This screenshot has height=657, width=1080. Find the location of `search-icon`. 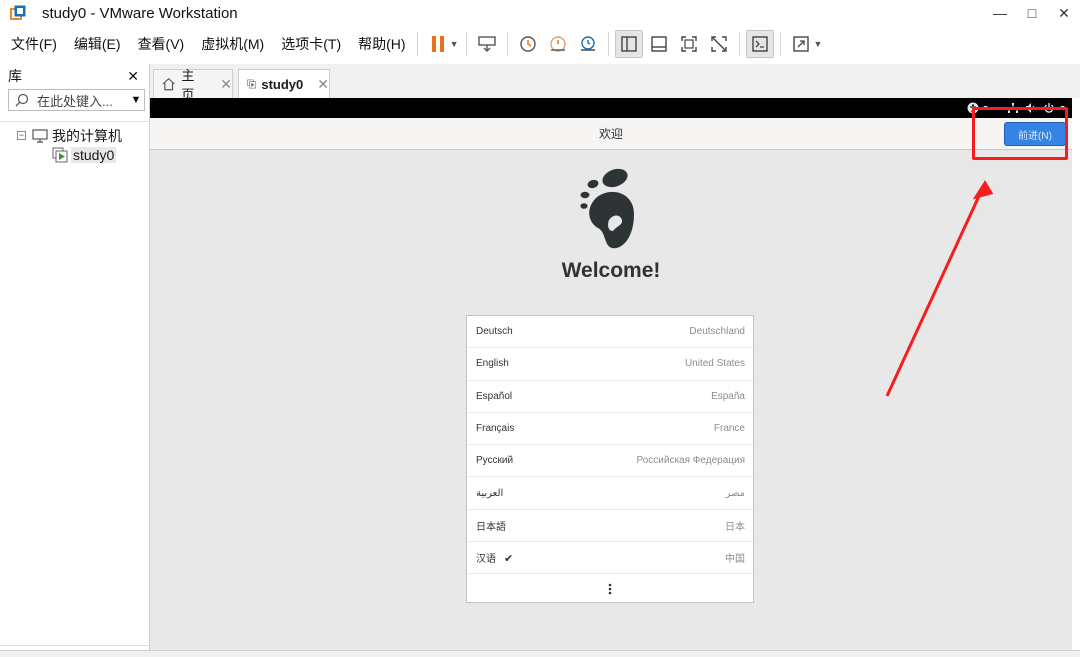

search-icon is located at coordinates (22, 100).